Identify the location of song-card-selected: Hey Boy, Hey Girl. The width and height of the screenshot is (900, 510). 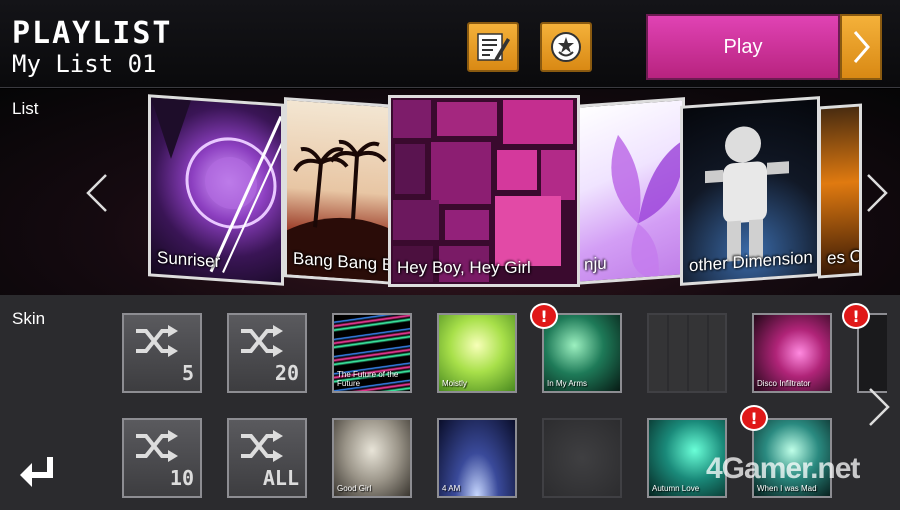
(484, 191).